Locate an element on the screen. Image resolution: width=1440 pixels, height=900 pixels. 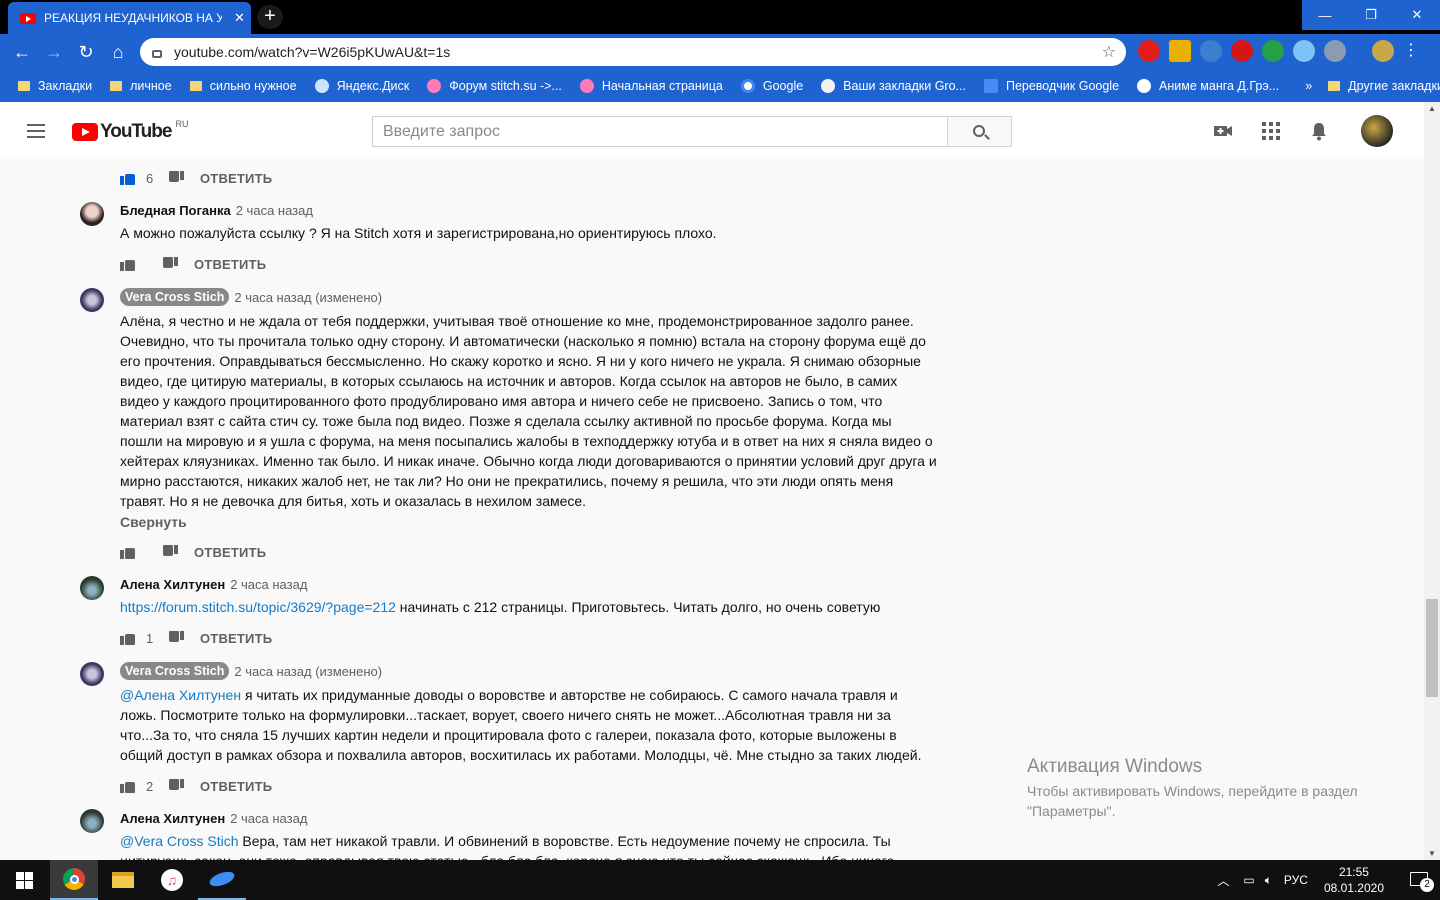
restore-icon: ❐ is located at coordinates (1371, 15).